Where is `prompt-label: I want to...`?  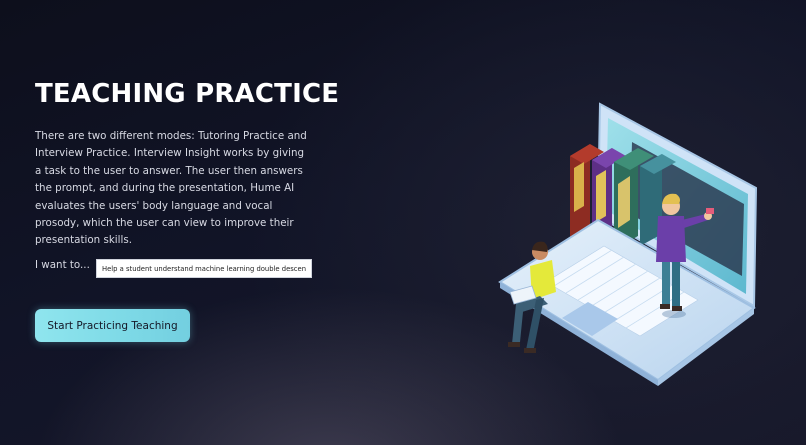 prompt-label: I want to... is located at coordinates (62, 265).